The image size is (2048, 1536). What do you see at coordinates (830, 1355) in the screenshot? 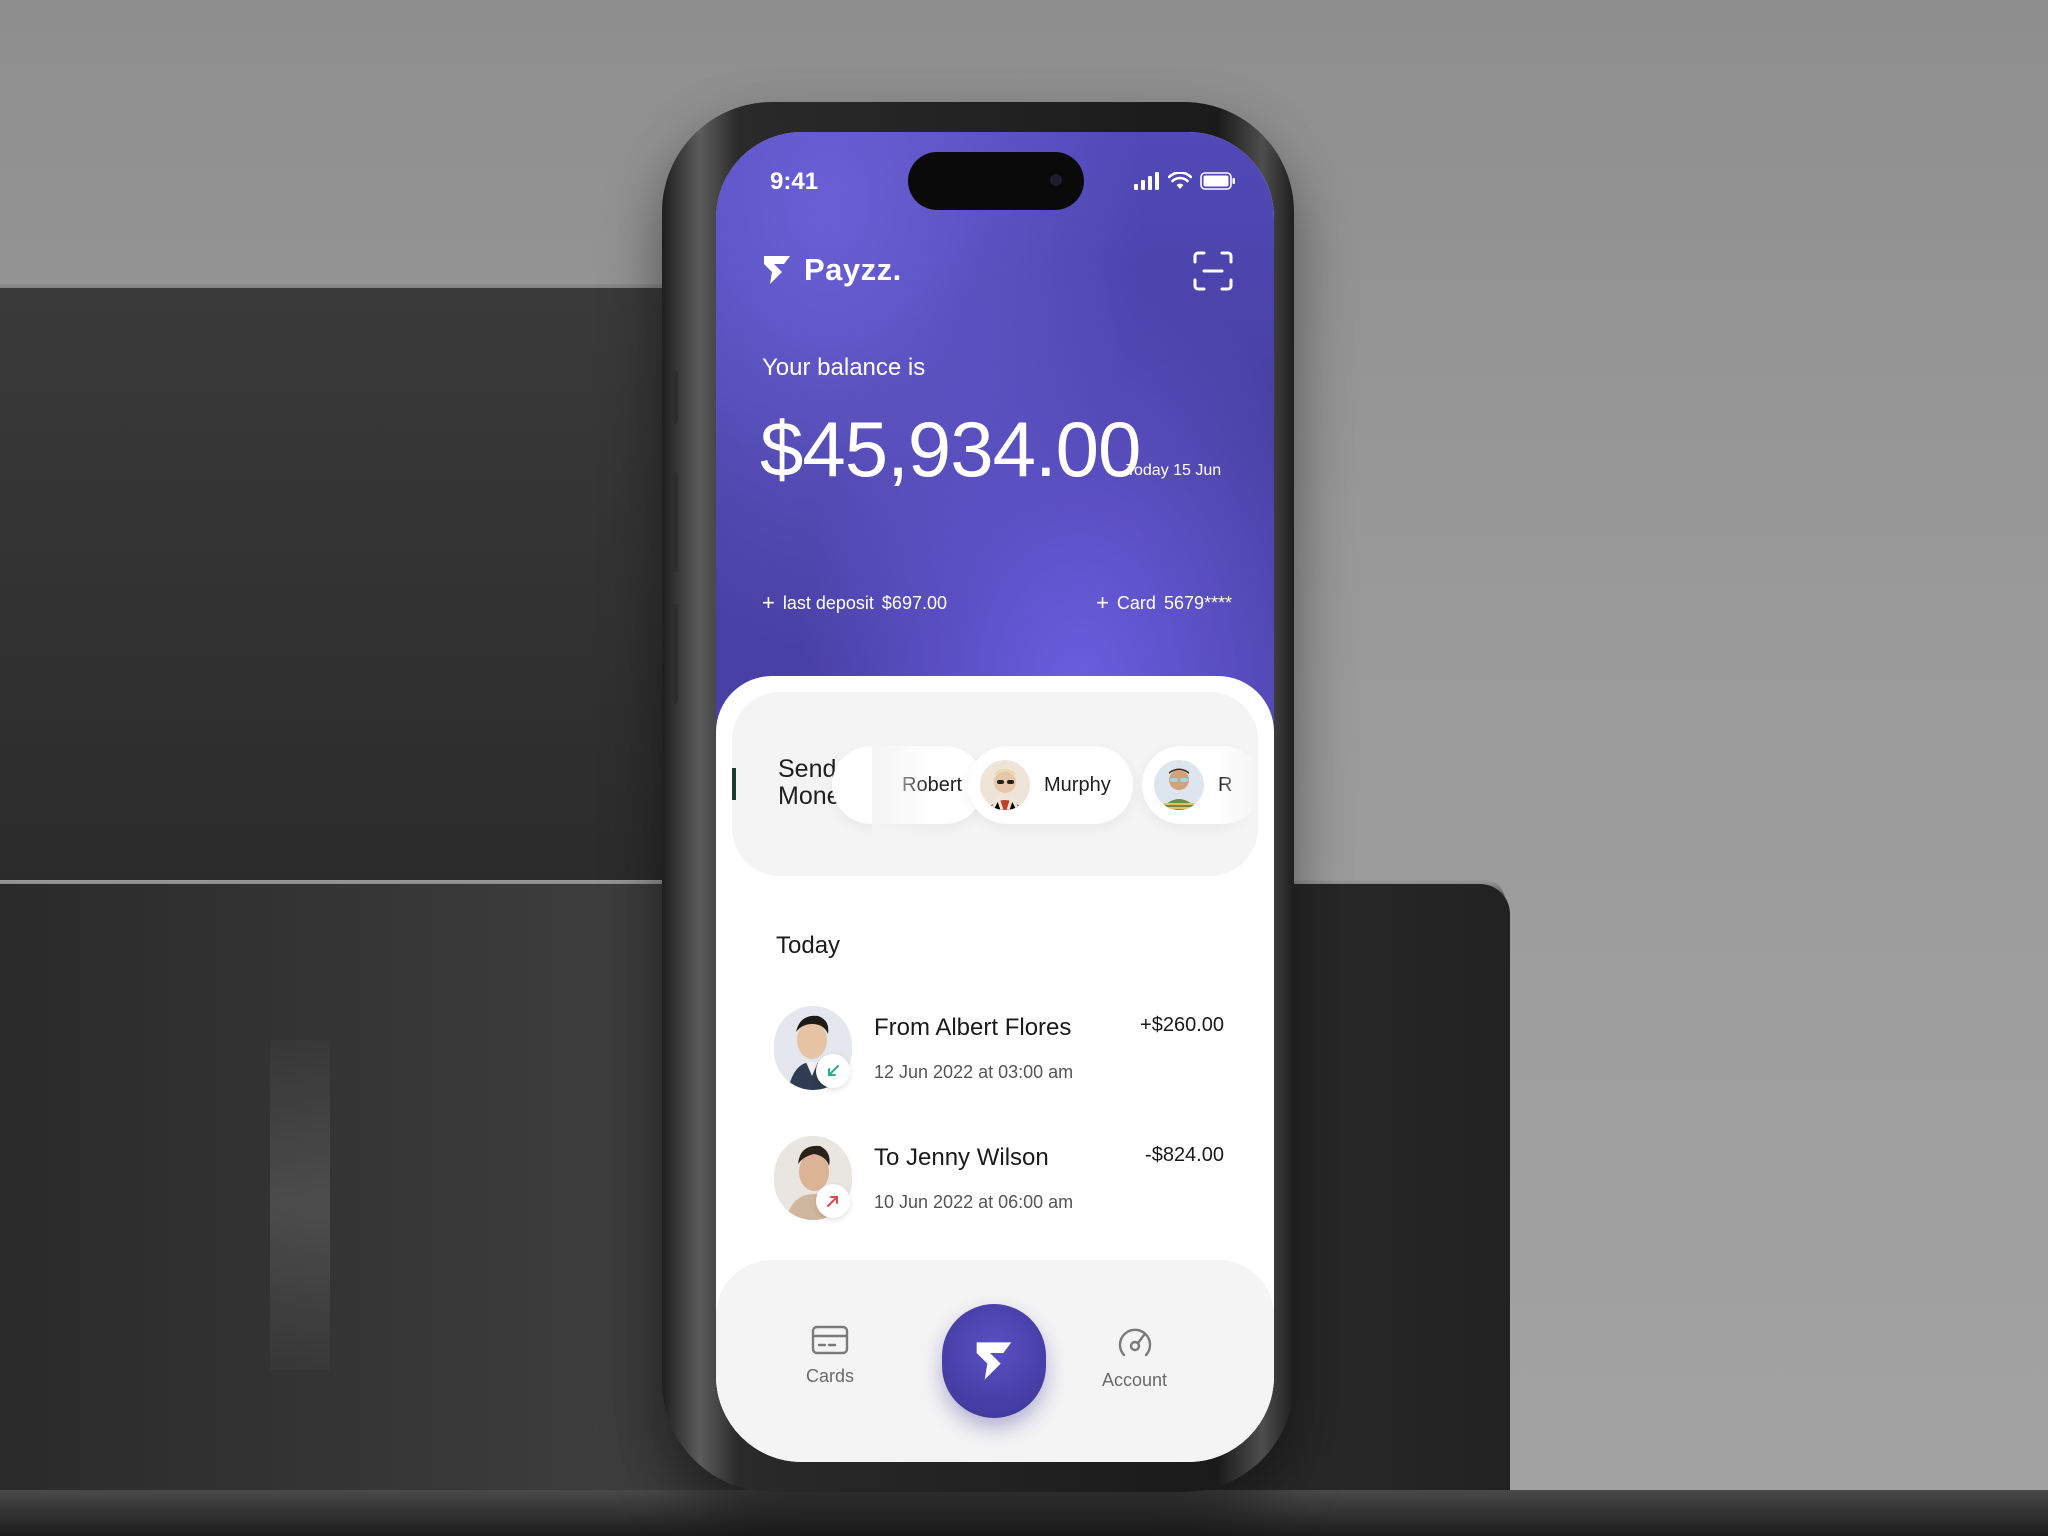
I see `nav-item-cards: Cards` at bounding box center [830, 1355].